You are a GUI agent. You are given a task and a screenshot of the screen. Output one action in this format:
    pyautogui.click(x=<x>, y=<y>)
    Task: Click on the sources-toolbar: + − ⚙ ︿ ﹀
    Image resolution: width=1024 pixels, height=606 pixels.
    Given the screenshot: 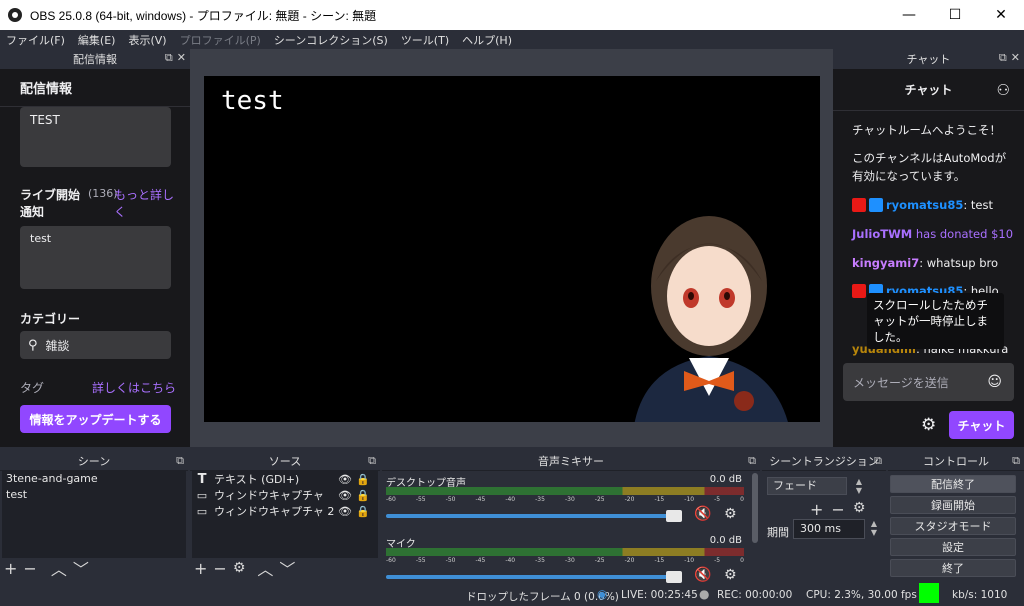 What is the action you would take?
    pyautogui.click(x=244, y=568)
    